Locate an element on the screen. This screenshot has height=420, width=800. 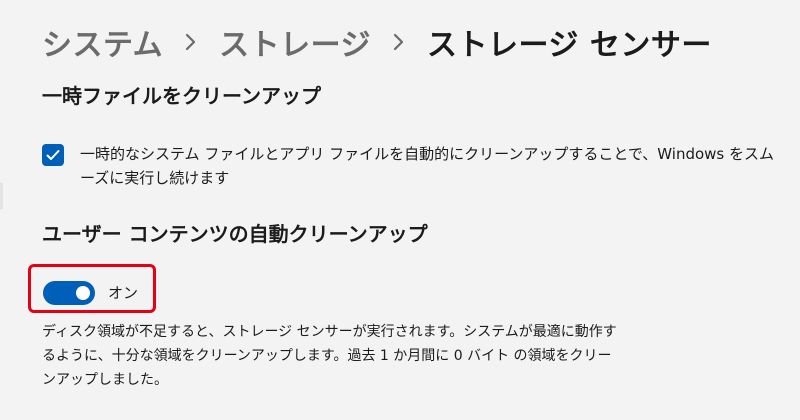
section-title-user-content: ユーザー コンテンツの自動クリーンアップ is located at coordinates (235, 234).